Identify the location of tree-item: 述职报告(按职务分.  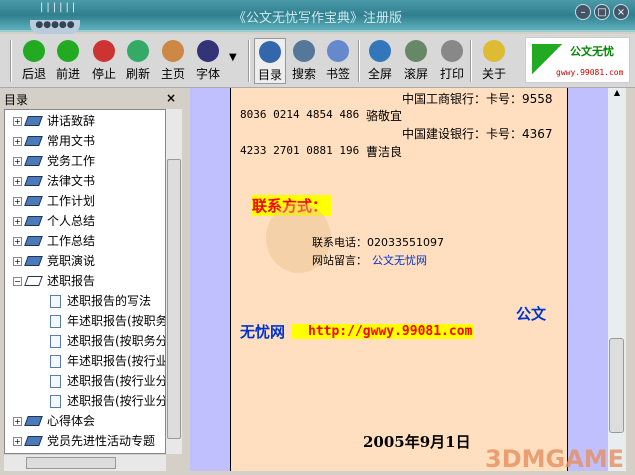
(108, 341).